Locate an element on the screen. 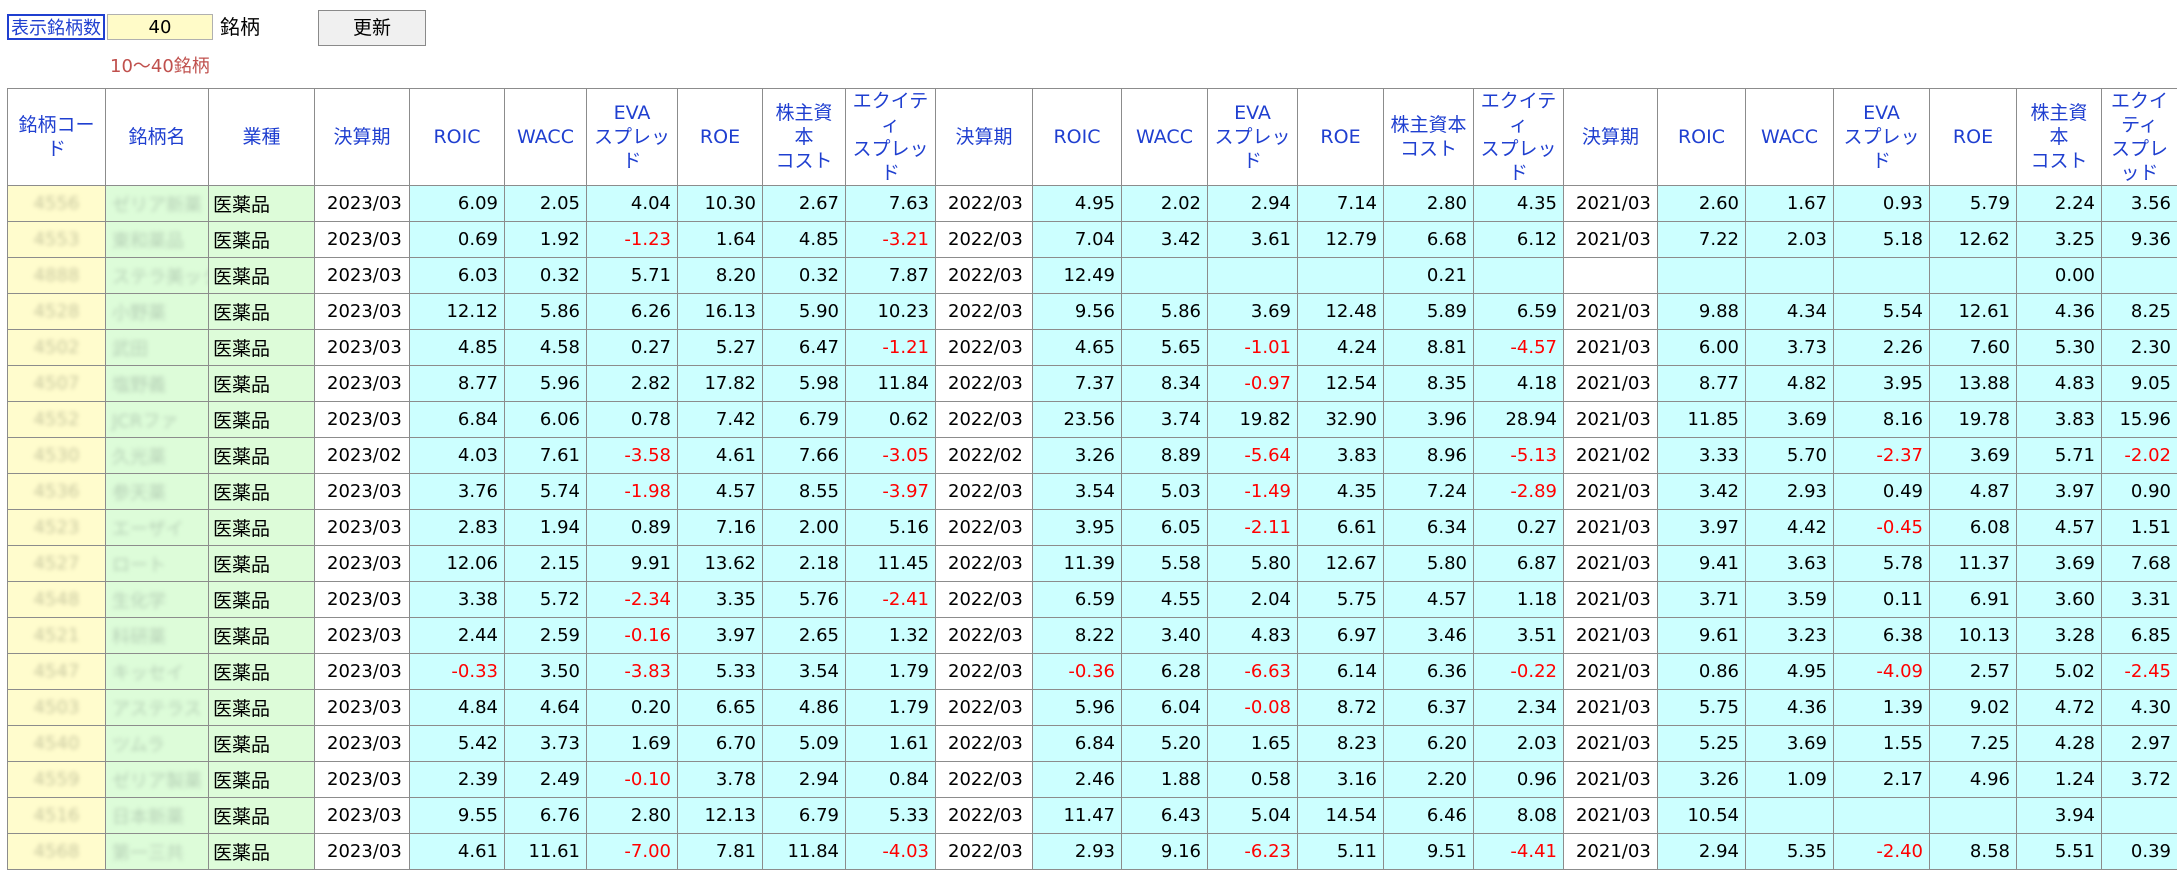 The width and height of the screenshot is (2177, 870). value-cell: 7.63 is located at coordinates (891, 204).